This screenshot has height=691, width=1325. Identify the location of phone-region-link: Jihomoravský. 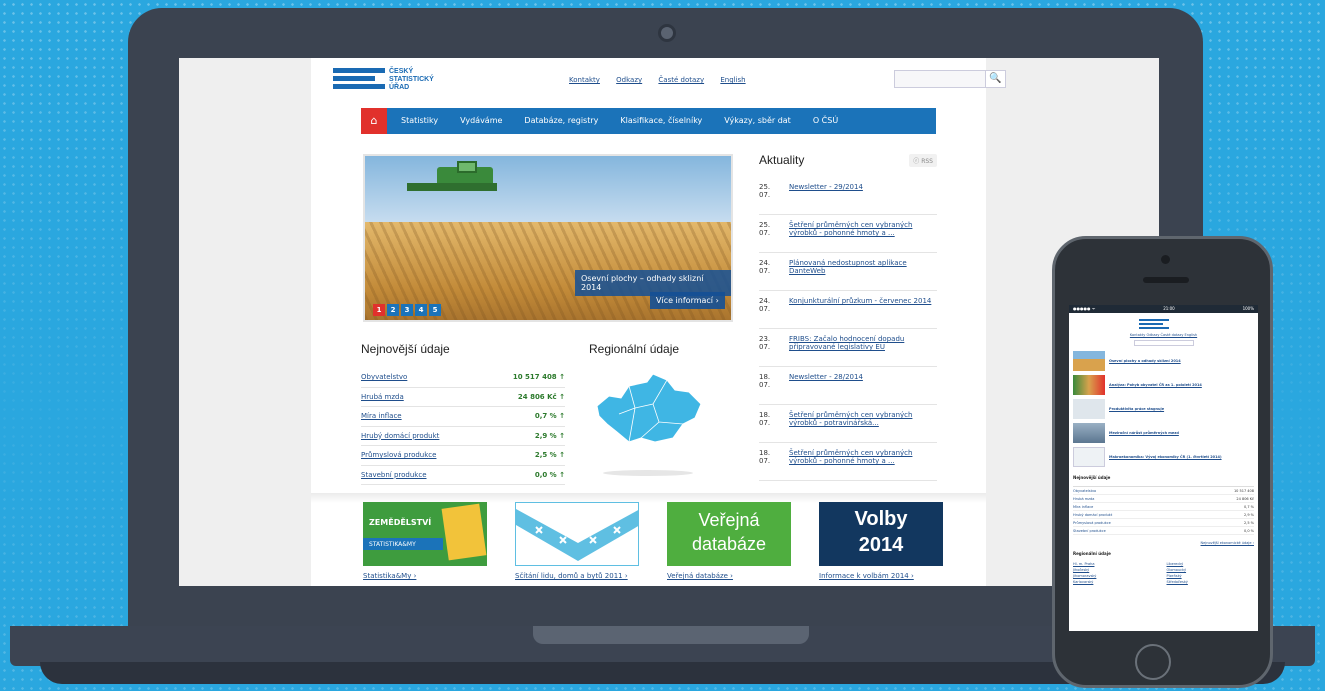
(1117, 576).